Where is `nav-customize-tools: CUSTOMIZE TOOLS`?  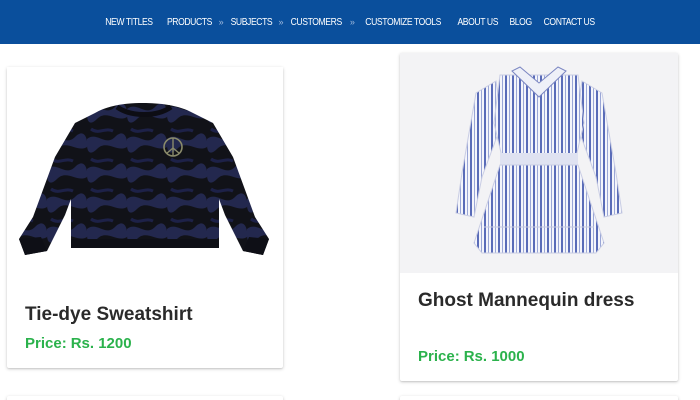 nav-customize-tools: CUSTOMIZE TOOLS is located at coordinates (403, 22).